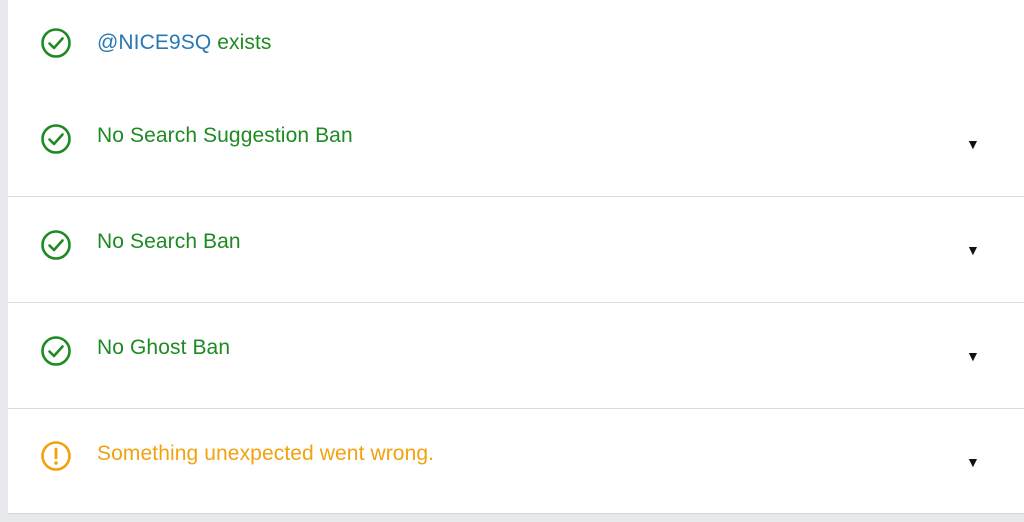 The height and width of the screenshot is (522, 1024). Describe the element at coordinates (164, 347) in the screenshot. I see `check-label: No Ghost Ban` at that location.